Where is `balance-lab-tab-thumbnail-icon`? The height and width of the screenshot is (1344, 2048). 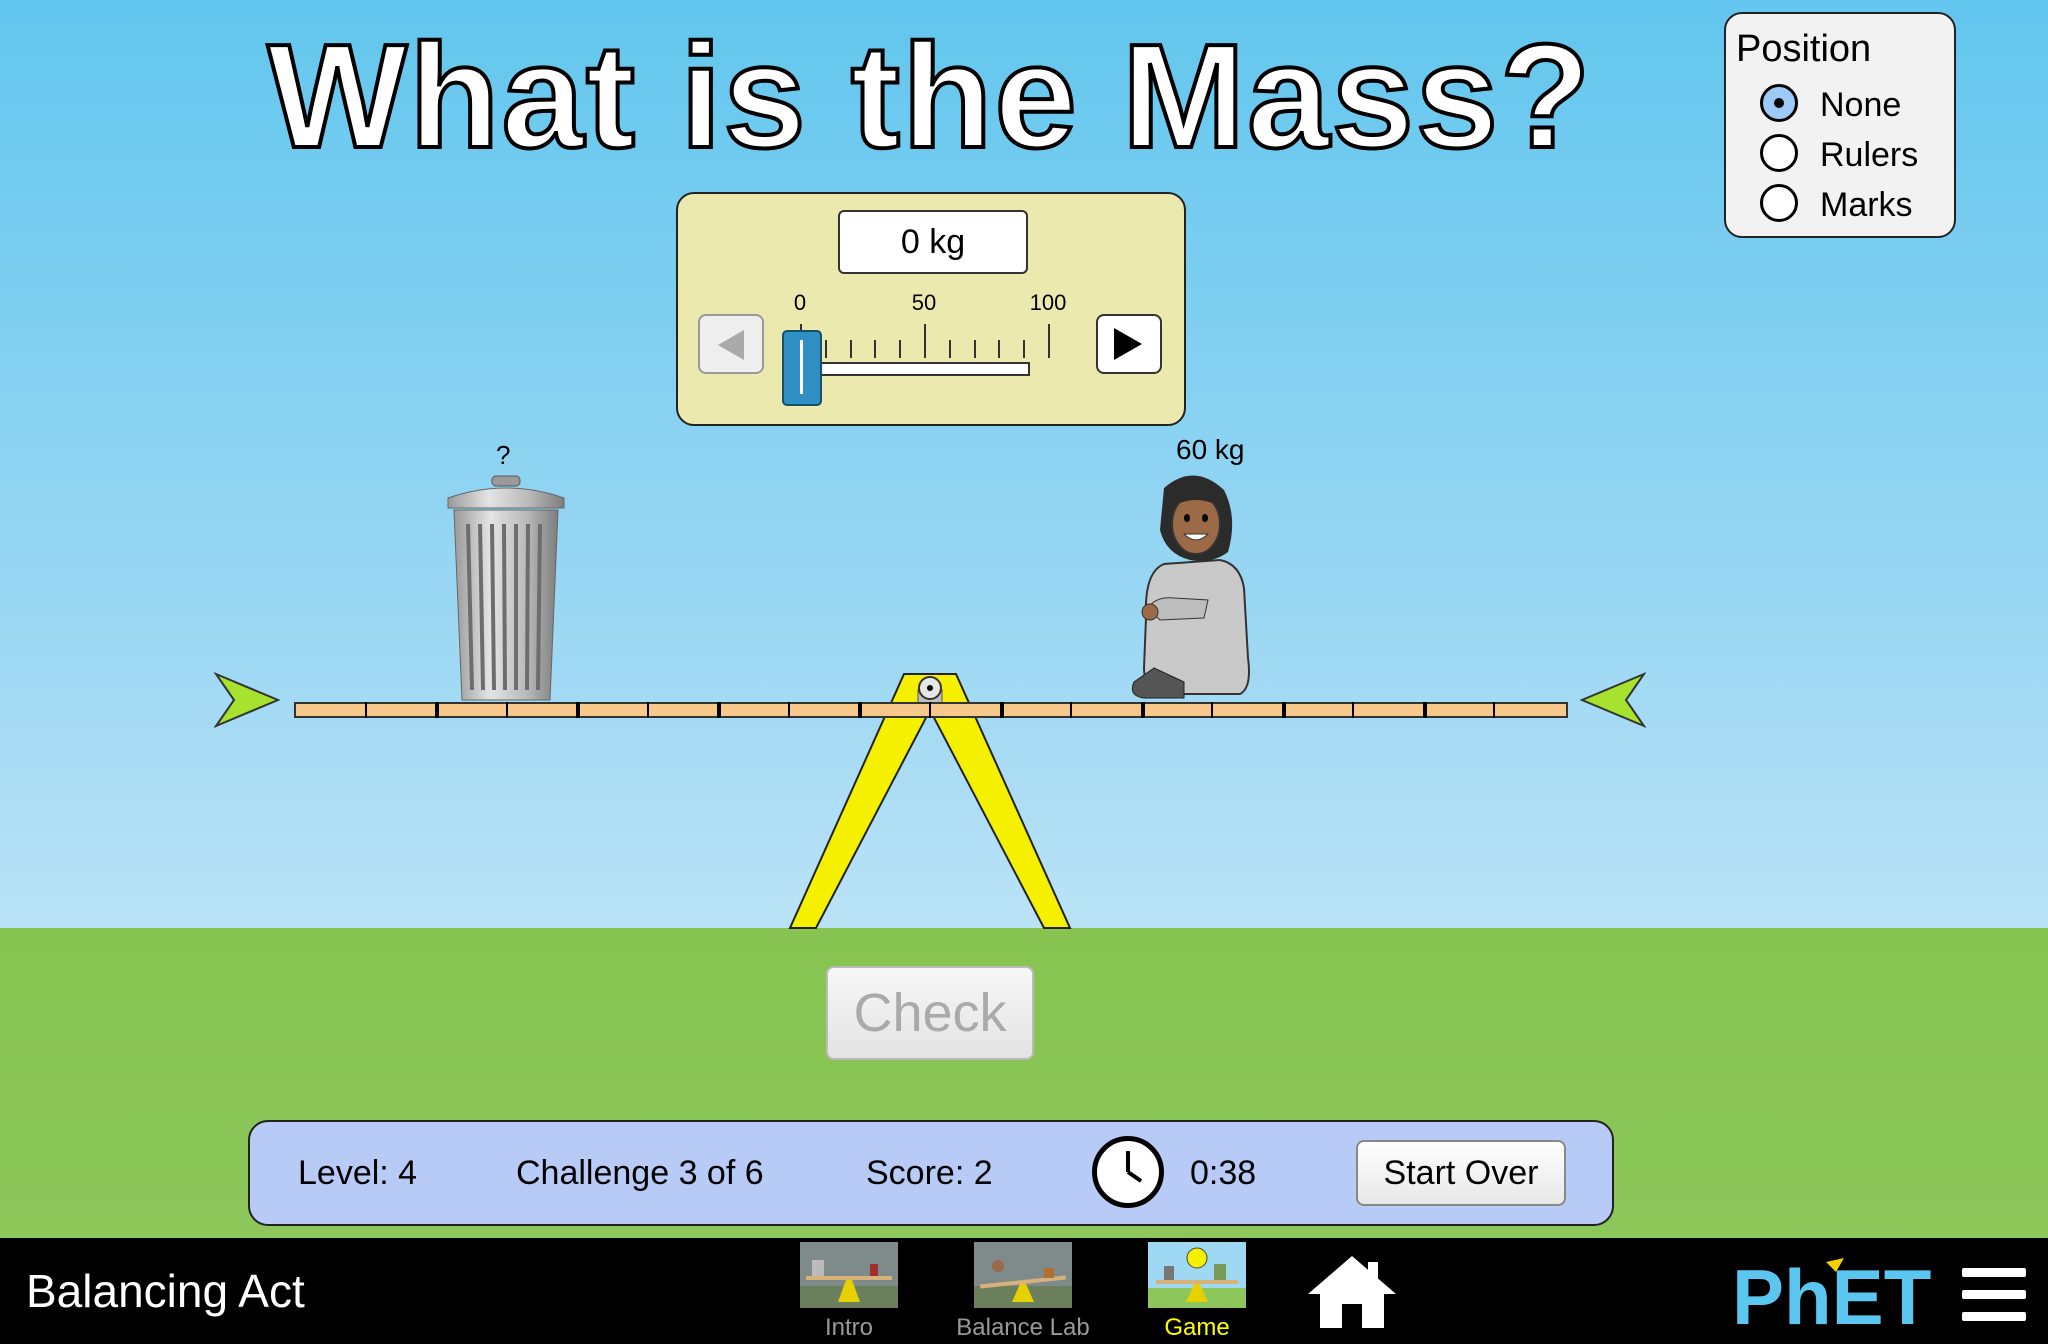 balance-lab-tab-thumbnail-icon is located at coordinates (1023, 1275).